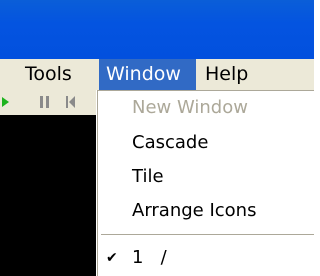 This screenshot has width=320, height=276. I want to click on media-toolbar, so click(48, 102).